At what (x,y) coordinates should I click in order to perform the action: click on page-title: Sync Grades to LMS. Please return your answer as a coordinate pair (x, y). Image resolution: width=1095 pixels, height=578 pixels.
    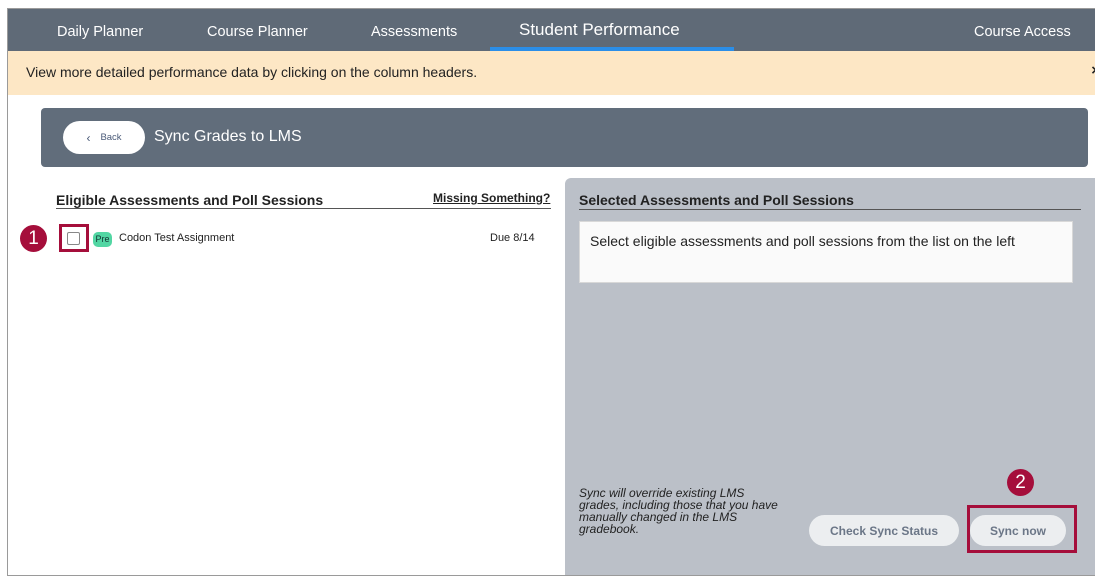
    Looking at the image, I should click on (228, 136).